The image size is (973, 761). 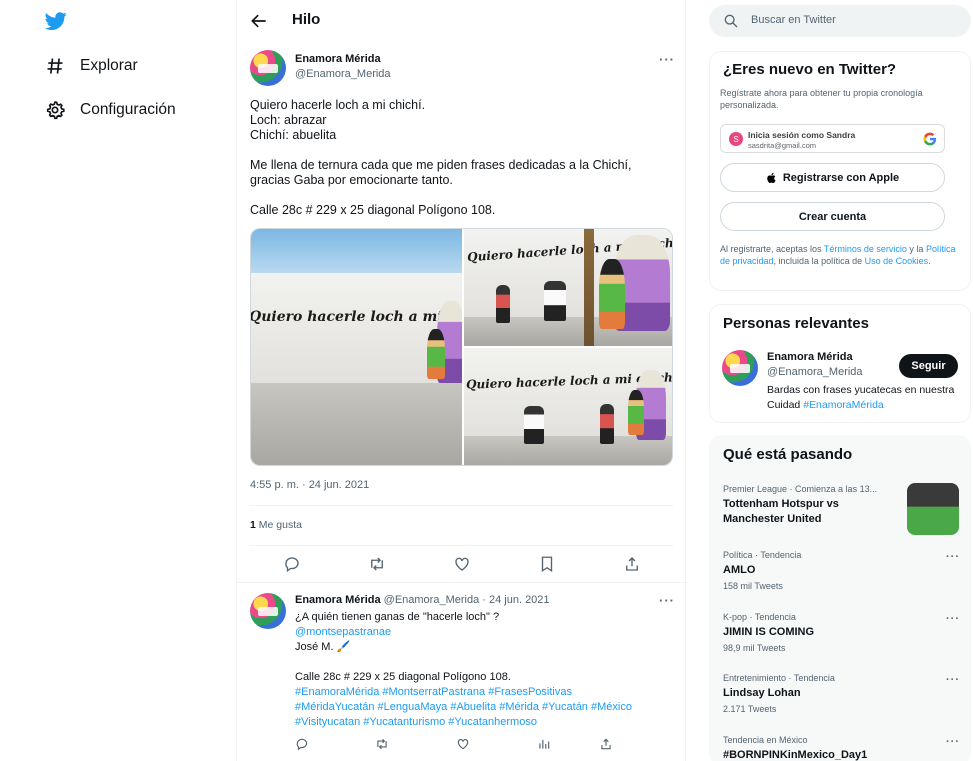 I want to click on tweet-author-handle: @Enamora_Merida, so click(x=343, y=74).